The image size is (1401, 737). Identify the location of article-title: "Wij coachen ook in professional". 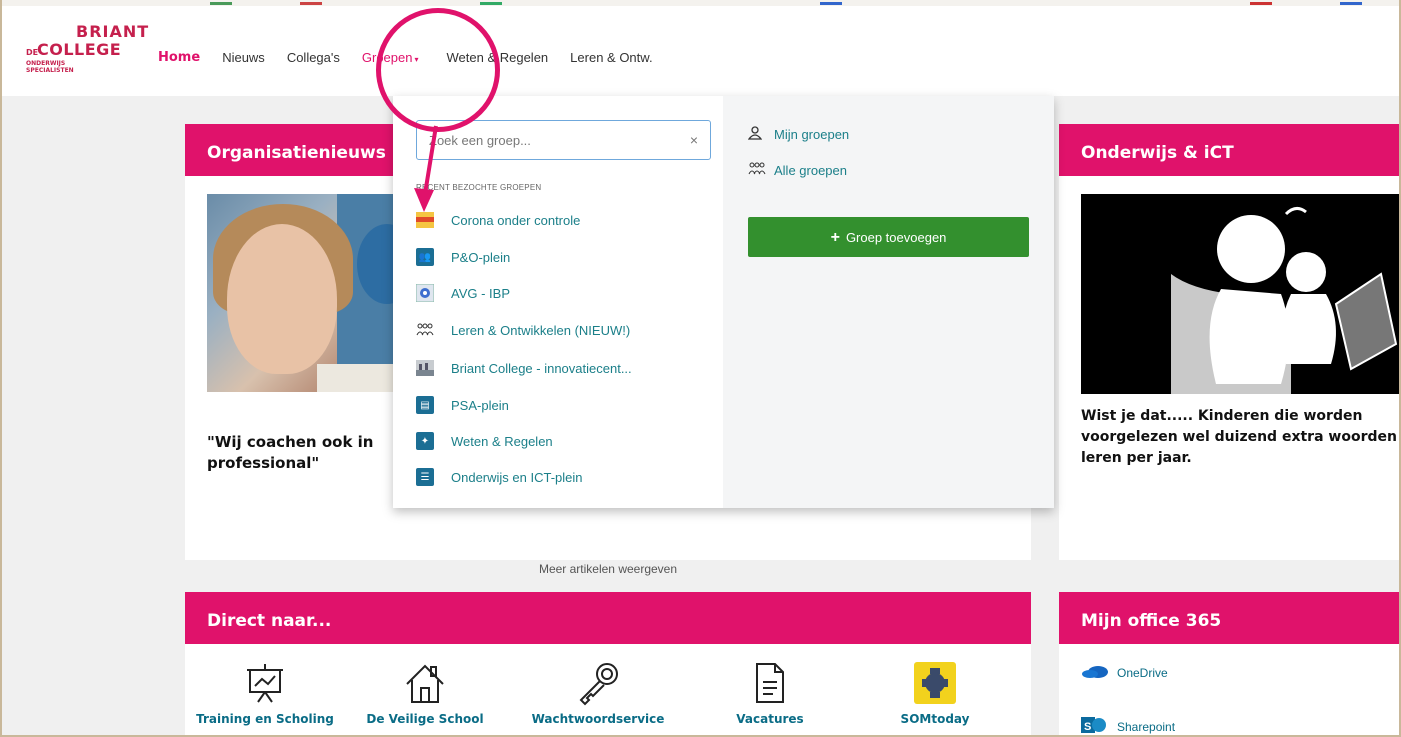
(312, 453).